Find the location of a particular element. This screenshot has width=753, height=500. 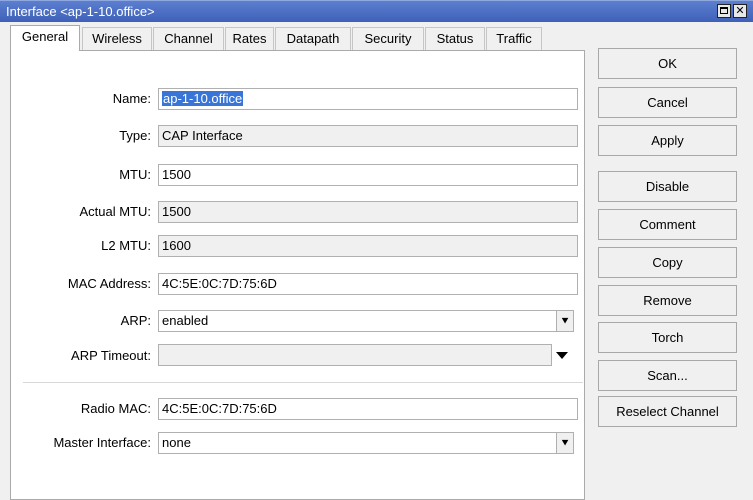

arp-timeout-field is located at coordinates (355, 355).